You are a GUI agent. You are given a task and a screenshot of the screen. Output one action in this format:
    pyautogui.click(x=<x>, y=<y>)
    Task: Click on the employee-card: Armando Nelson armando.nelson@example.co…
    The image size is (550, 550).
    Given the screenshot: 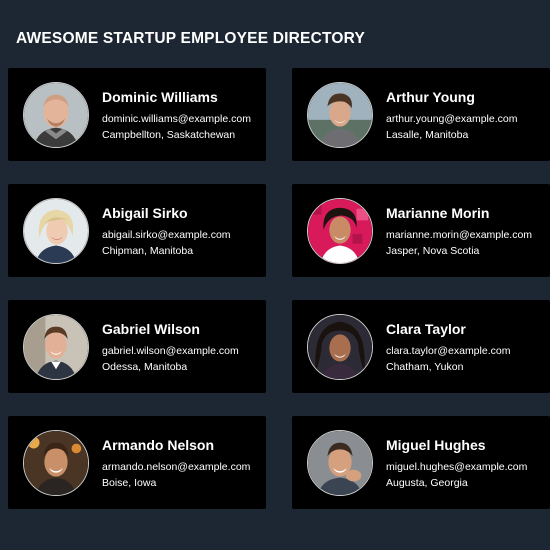 What is the action you would take?
    pyautogui.click(x=137, y=462)
    